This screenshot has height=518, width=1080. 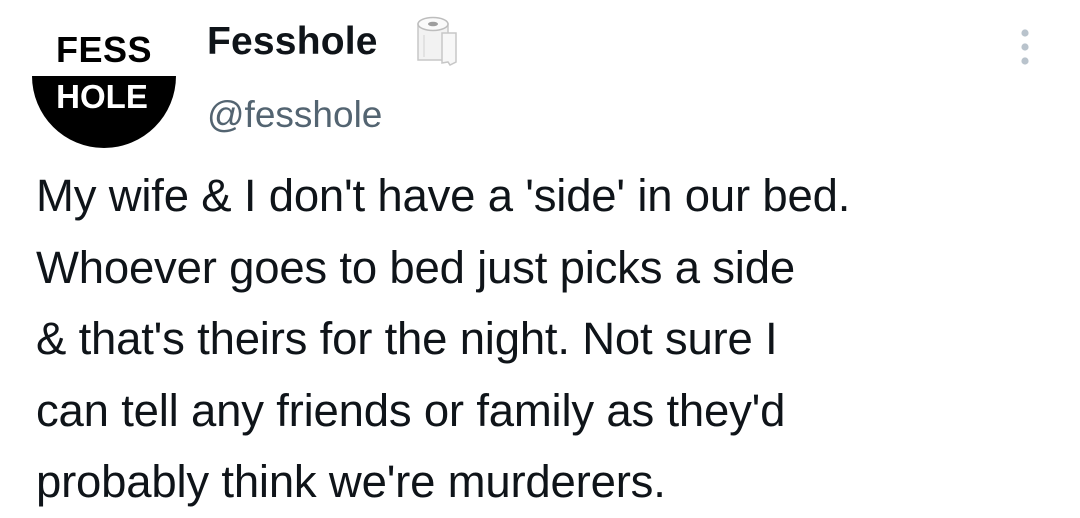 I want to click on more-options-button, so click(x=1025, y=47).